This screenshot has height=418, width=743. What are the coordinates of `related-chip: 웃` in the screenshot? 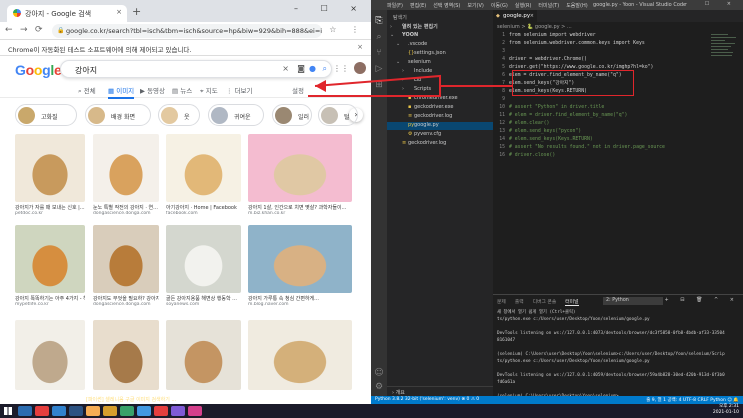 It's located at (179, 115).